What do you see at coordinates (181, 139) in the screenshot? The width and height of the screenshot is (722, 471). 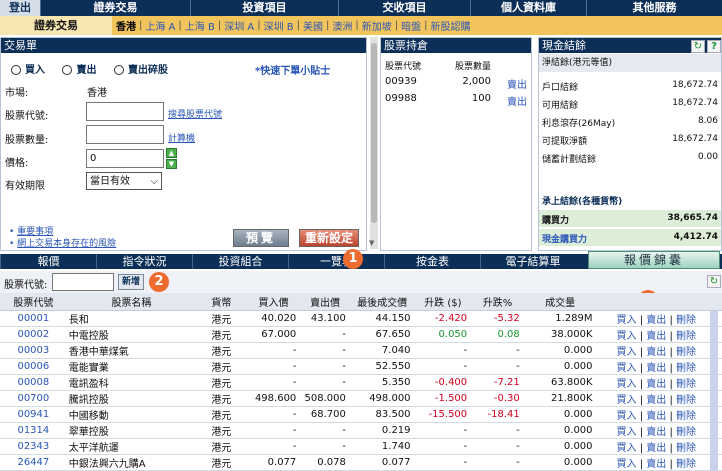 I see `calculator-link-text: 計算機` at bounding box center [181, 139].